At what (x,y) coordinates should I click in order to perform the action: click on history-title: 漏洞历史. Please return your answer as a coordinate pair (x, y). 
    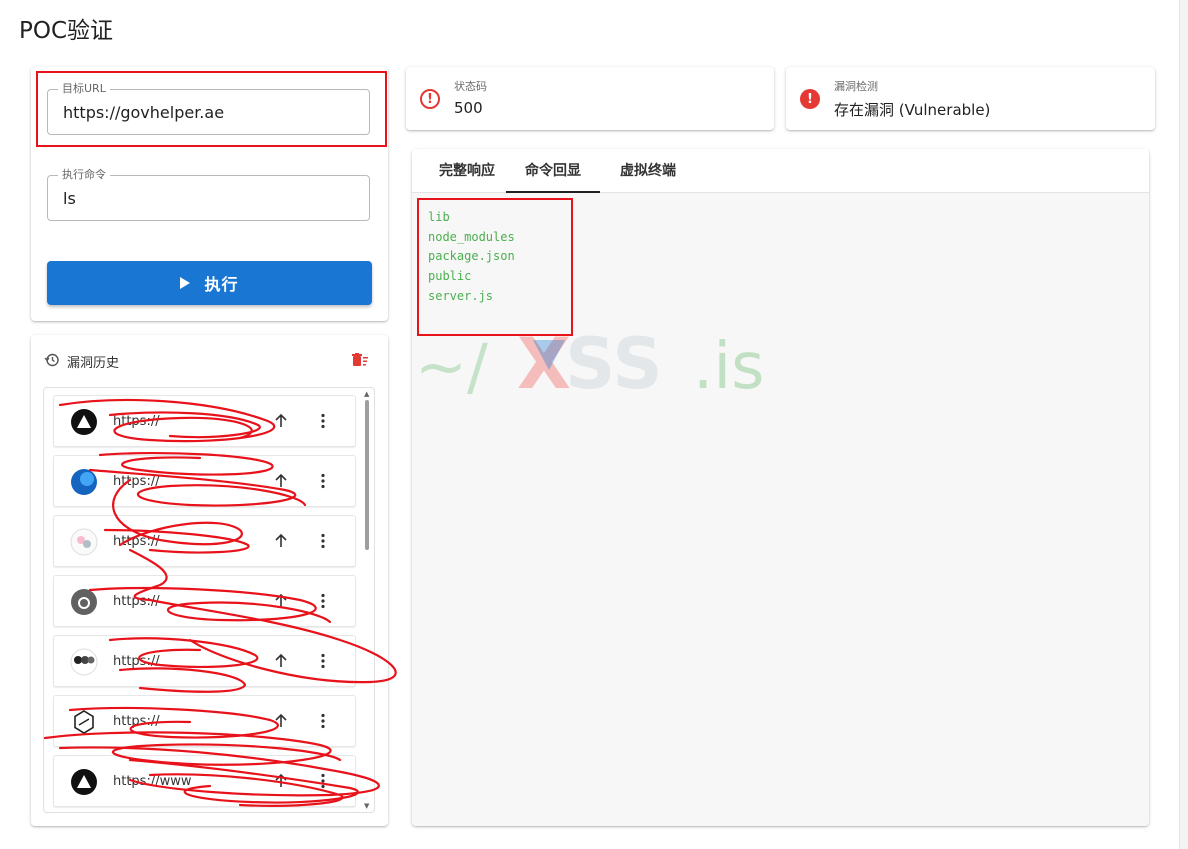
    Looking at the image, I should click on (93, 363).